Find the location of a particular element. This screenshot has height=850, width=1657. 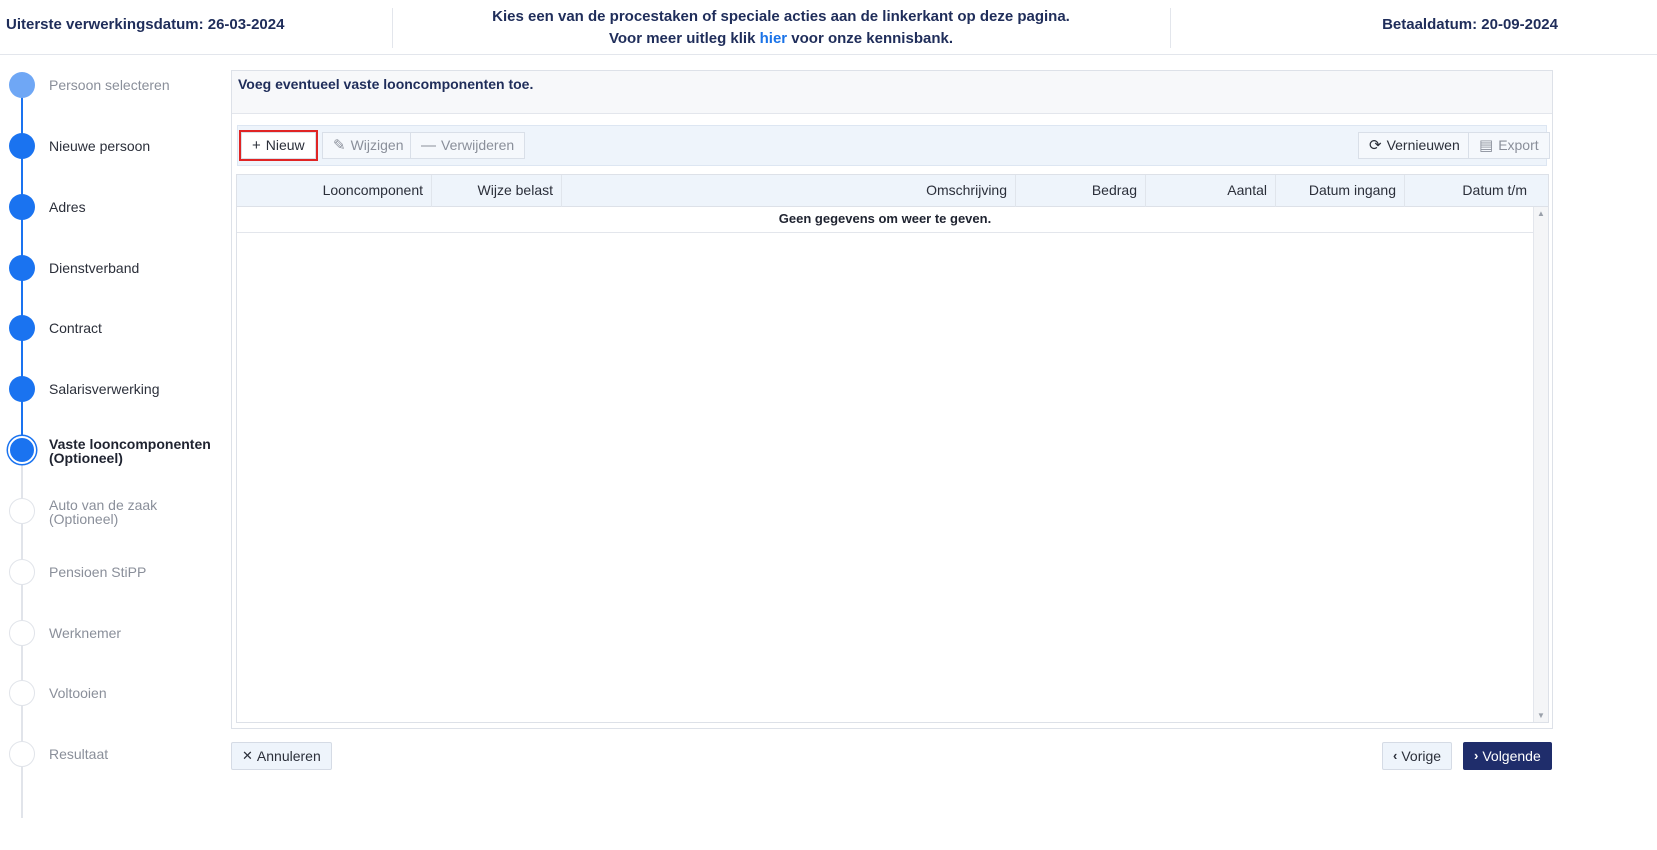

step-werknemer: Werknemer is located at coordinates (112, 640).